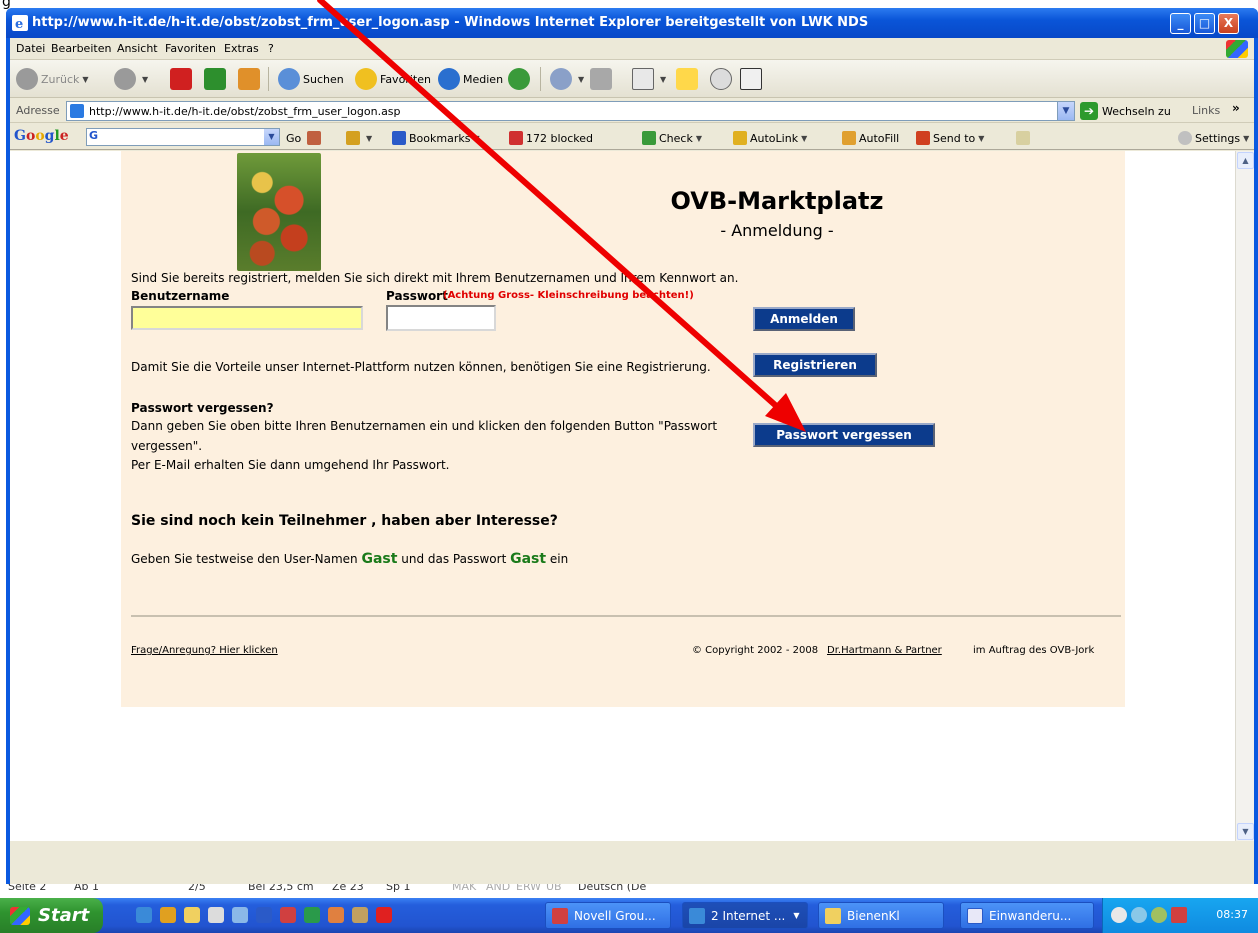  I want to click on document-quicklaunch-icon, so click(216, 915).